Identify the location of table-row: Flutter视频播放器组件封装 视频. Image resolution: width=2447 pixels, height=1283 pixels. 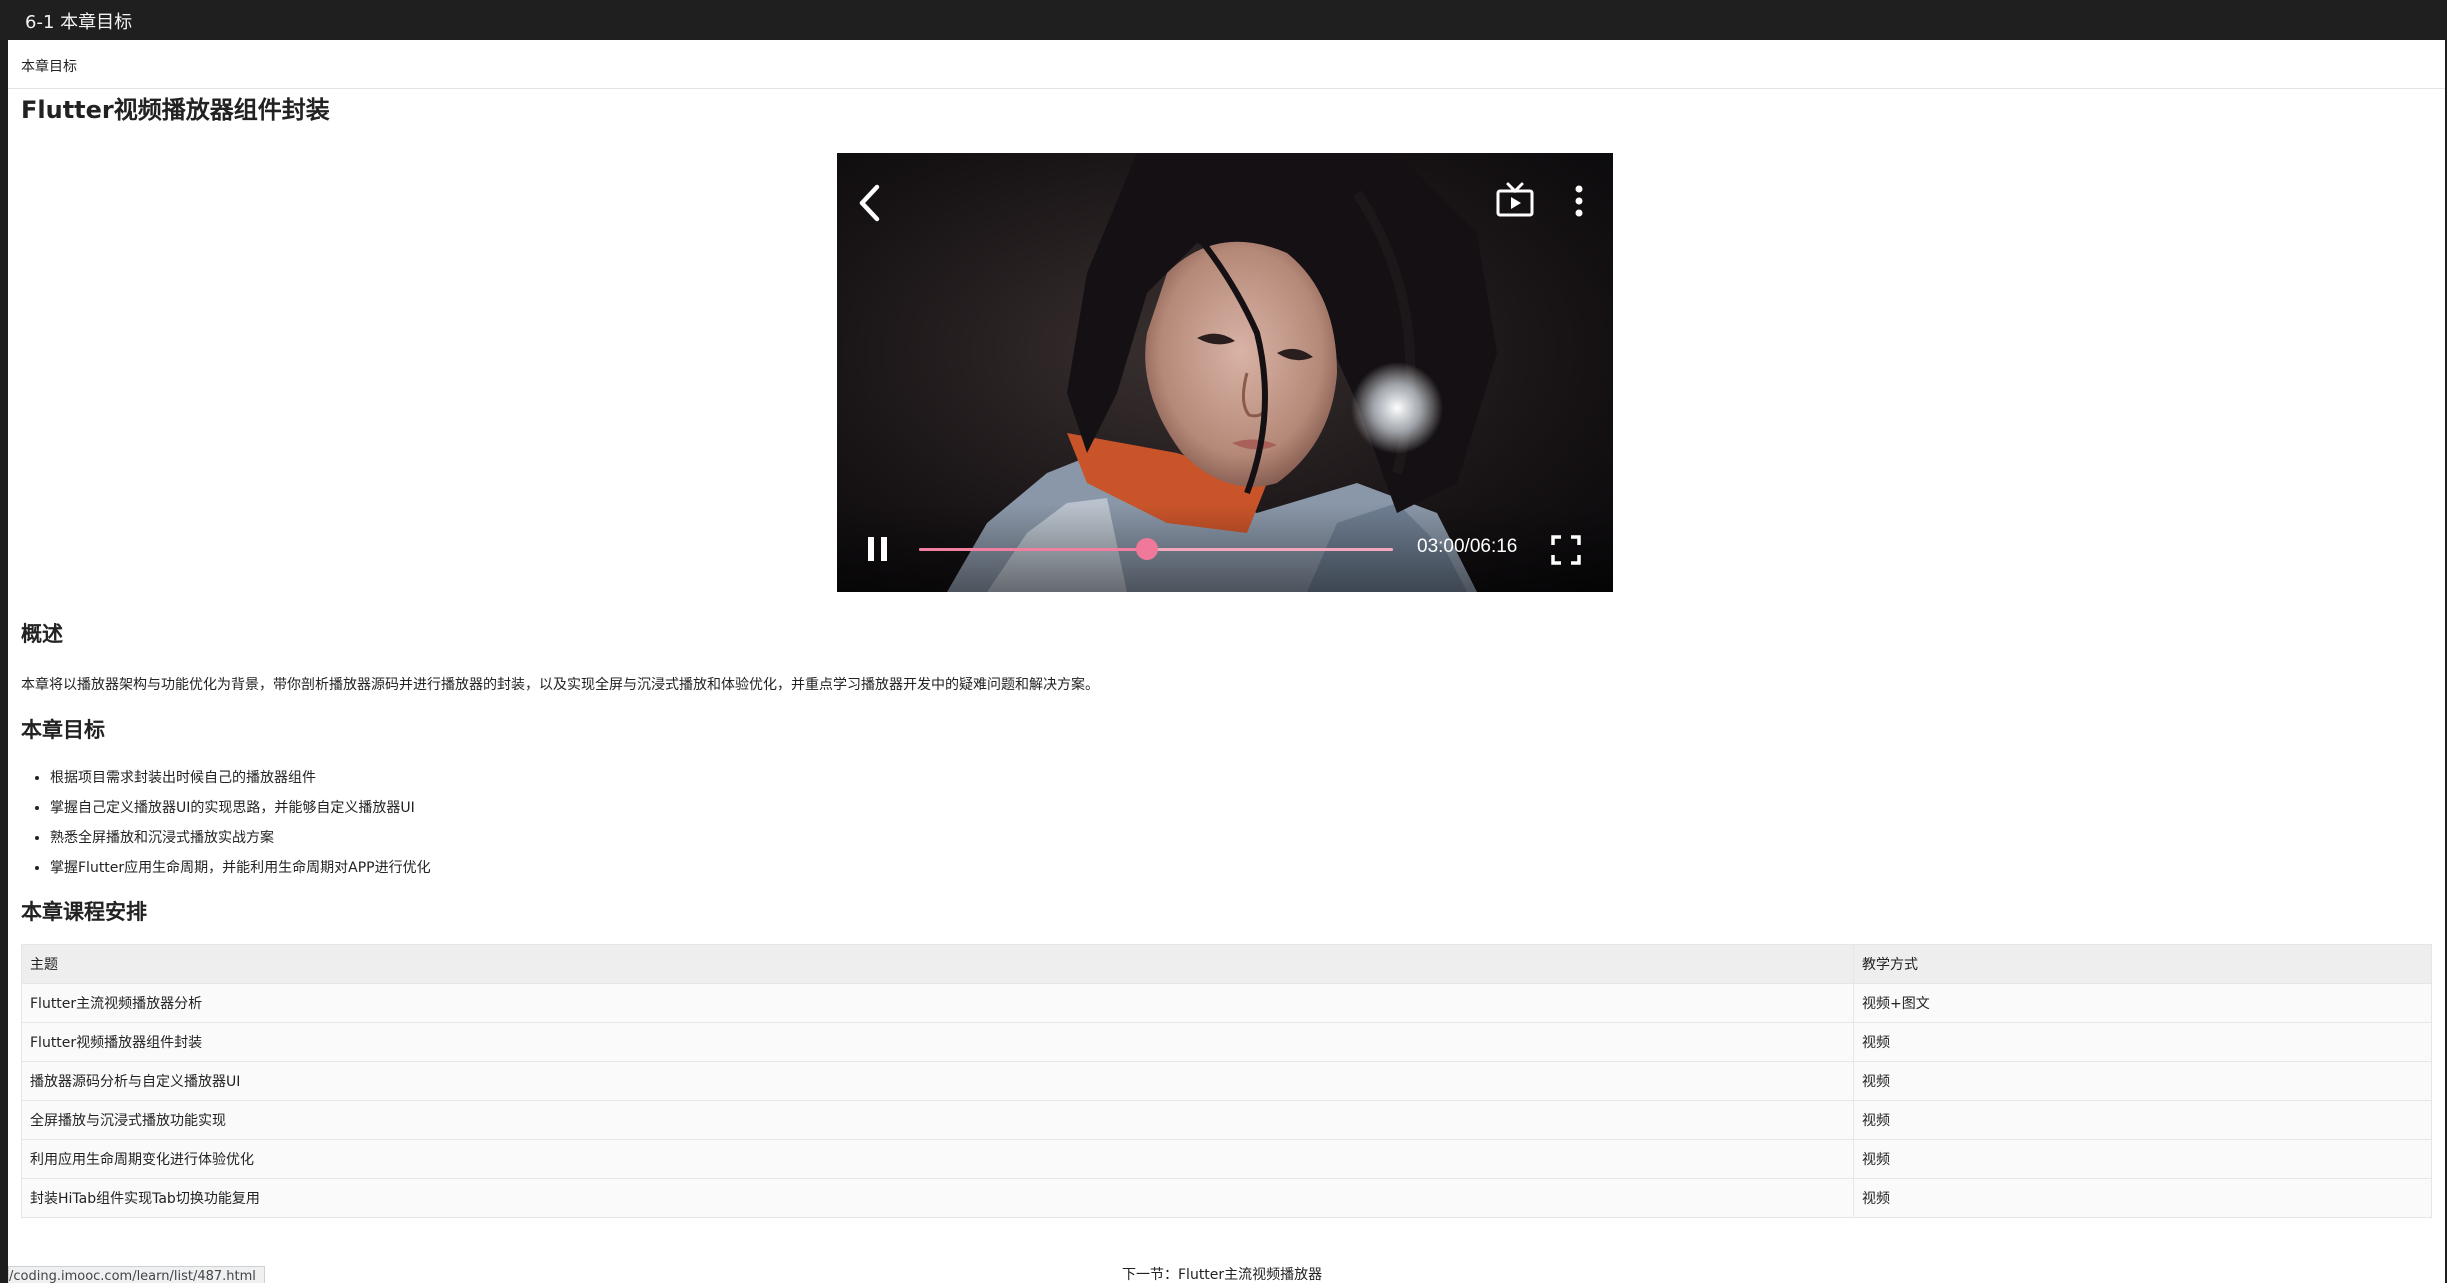
(1226, 1042).